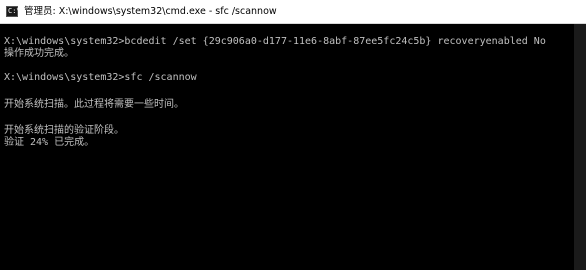 This screenshot has width=586, height=270. I want to click on vertical-scrollbar, so click(580, 147).